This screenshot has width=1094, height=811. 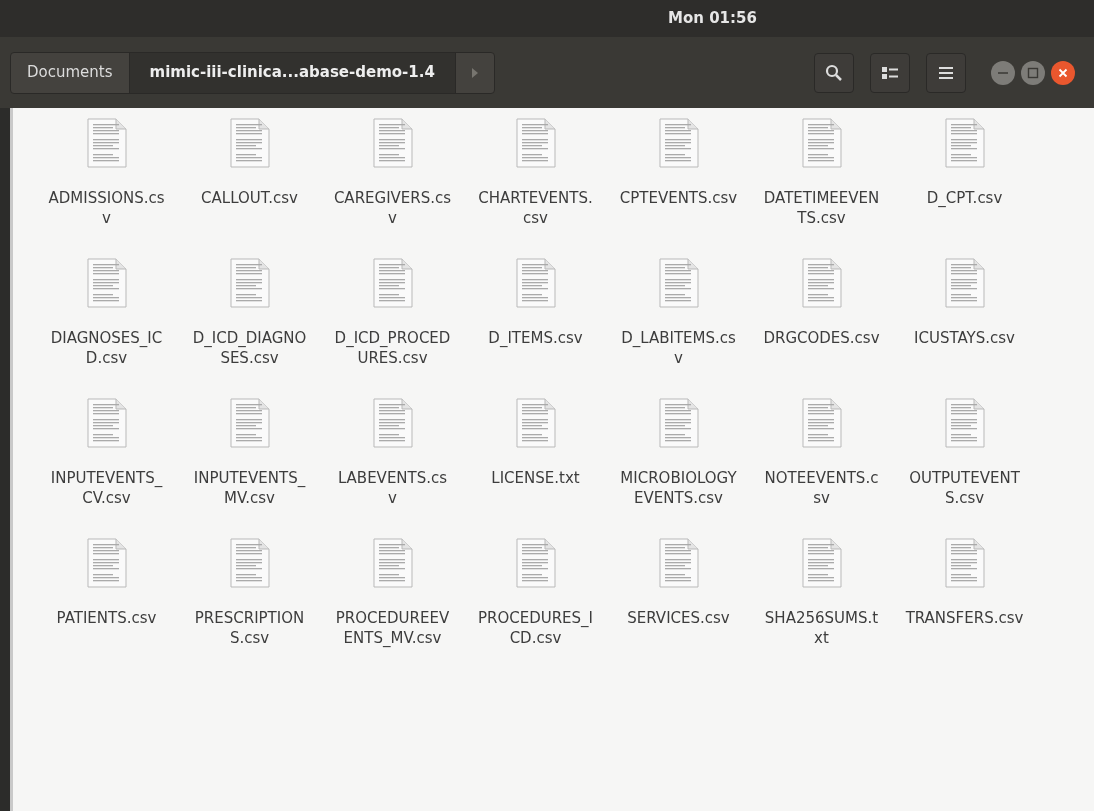 What do you see at coordinates (821, 208) in the screenshot?
I see `file-name: DATETIMEEVENTS.csv` at bounding box center [821, 208].